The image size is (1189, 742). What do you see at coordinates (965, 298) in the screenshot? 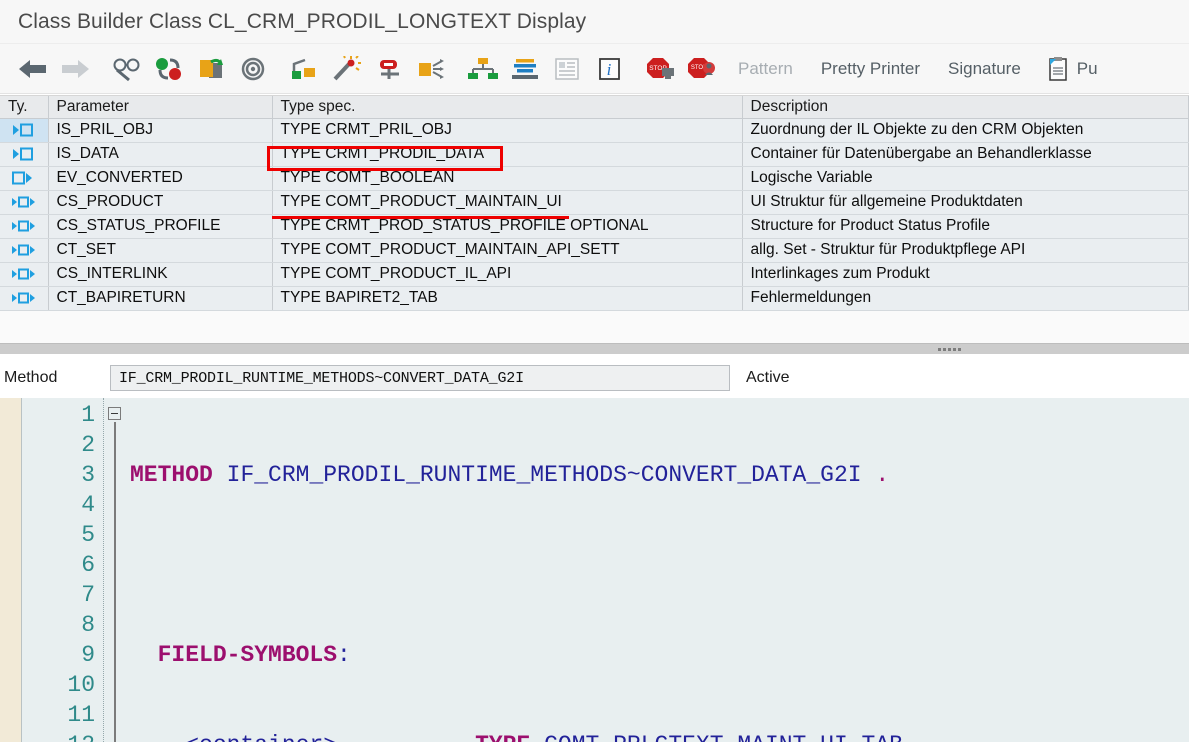
I see `param-description-cell: Fehlermeldungen` at bounding box center [965, 298].